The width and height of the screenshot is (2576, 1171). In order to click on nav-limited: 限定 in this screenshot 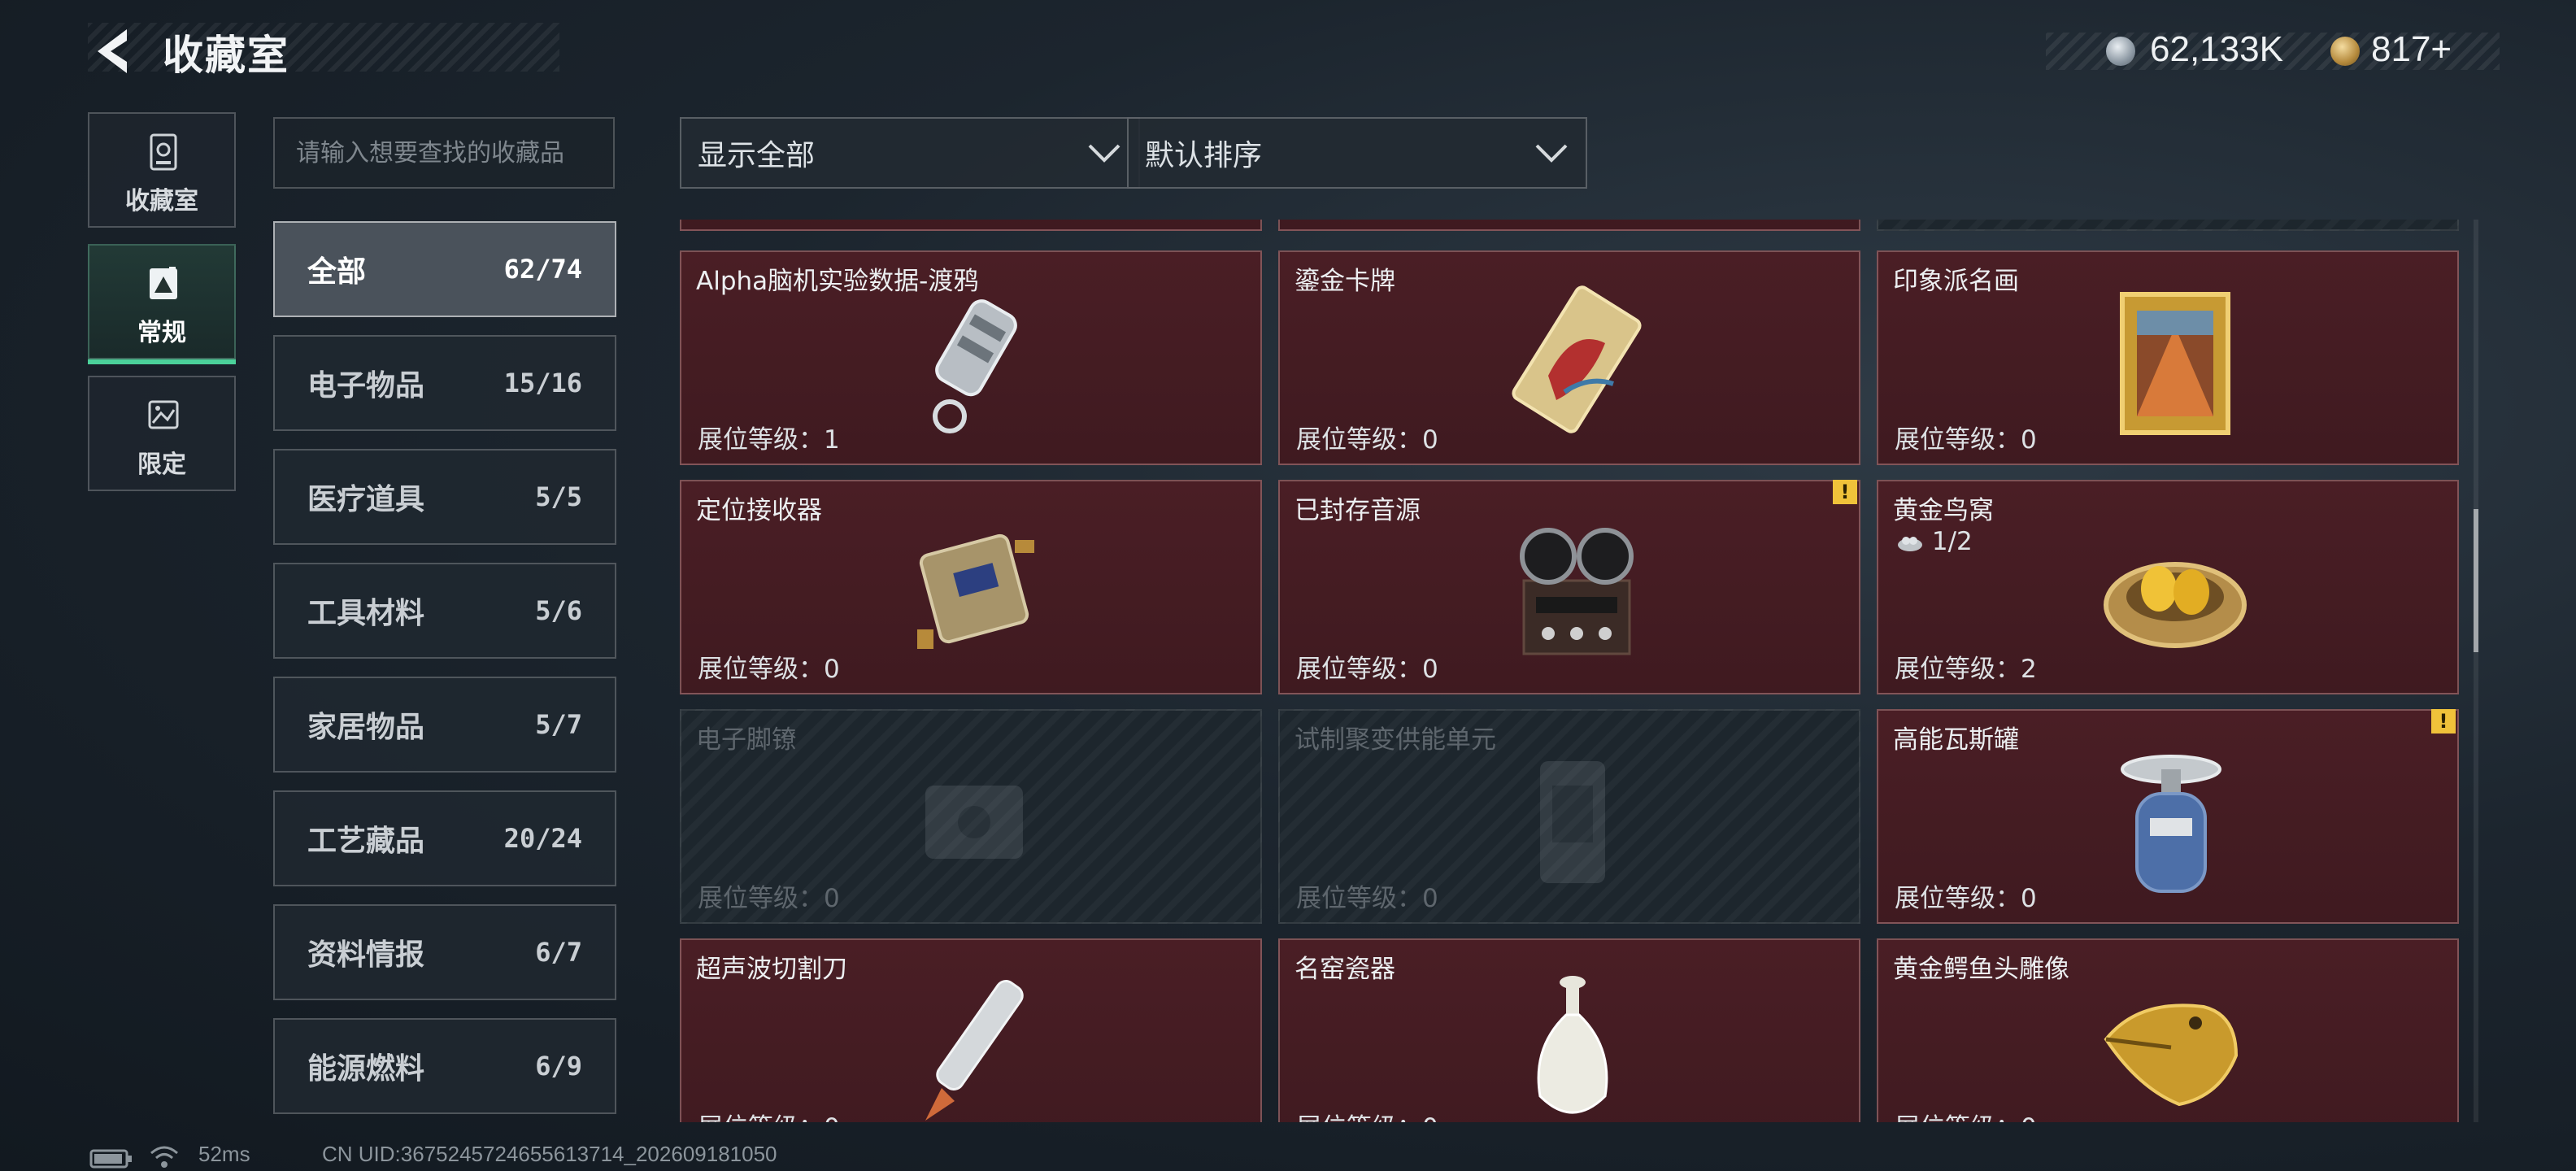, I will do `click(162, 434)`.